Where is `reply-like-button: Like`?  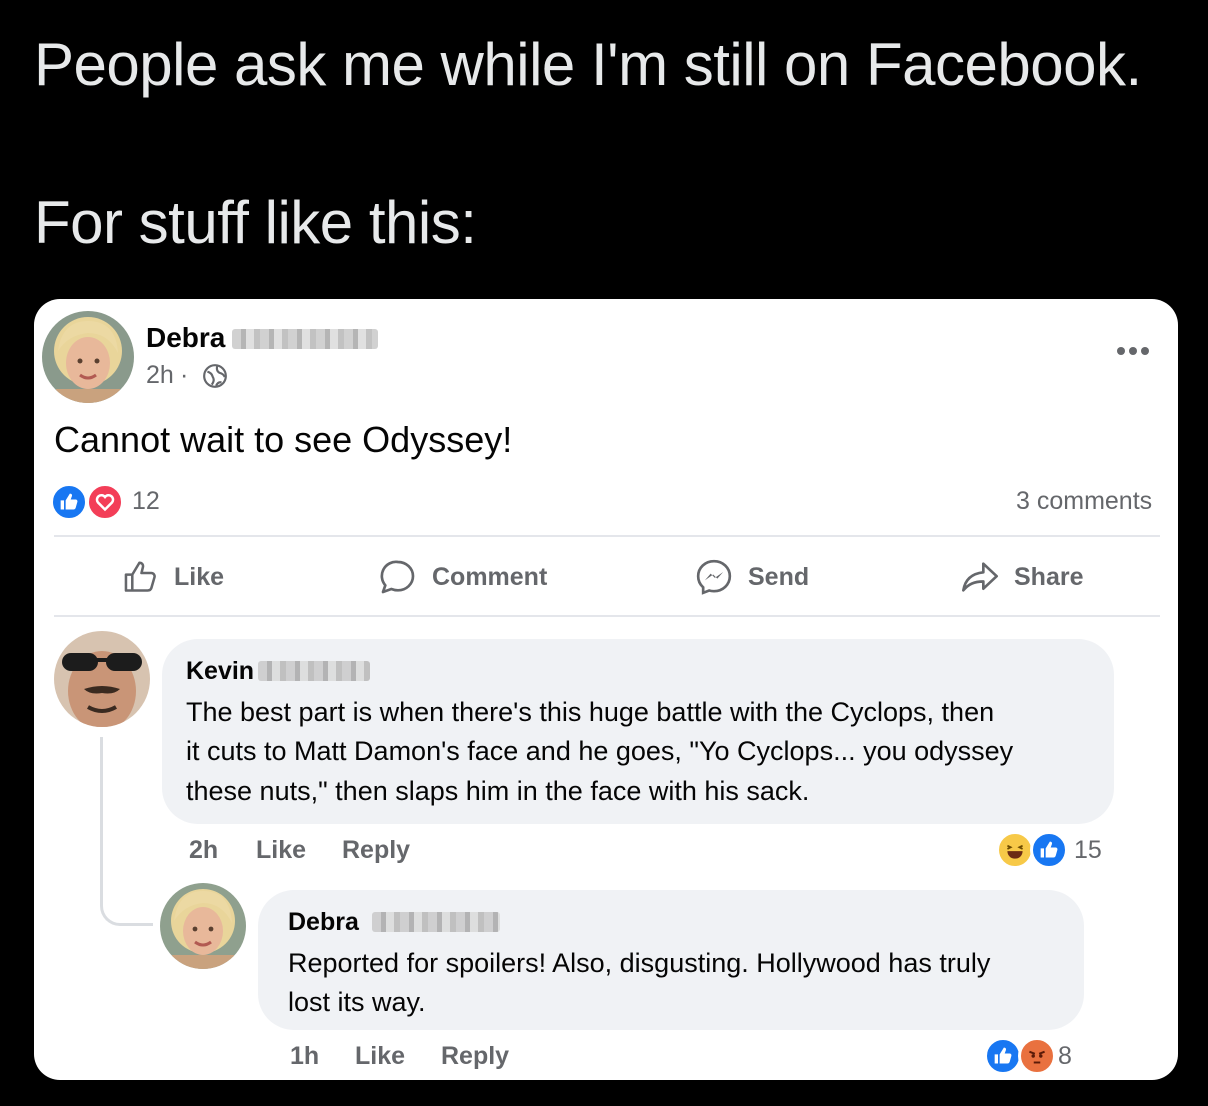
reply-like-button: Like is located at coordinates (380, 1056).